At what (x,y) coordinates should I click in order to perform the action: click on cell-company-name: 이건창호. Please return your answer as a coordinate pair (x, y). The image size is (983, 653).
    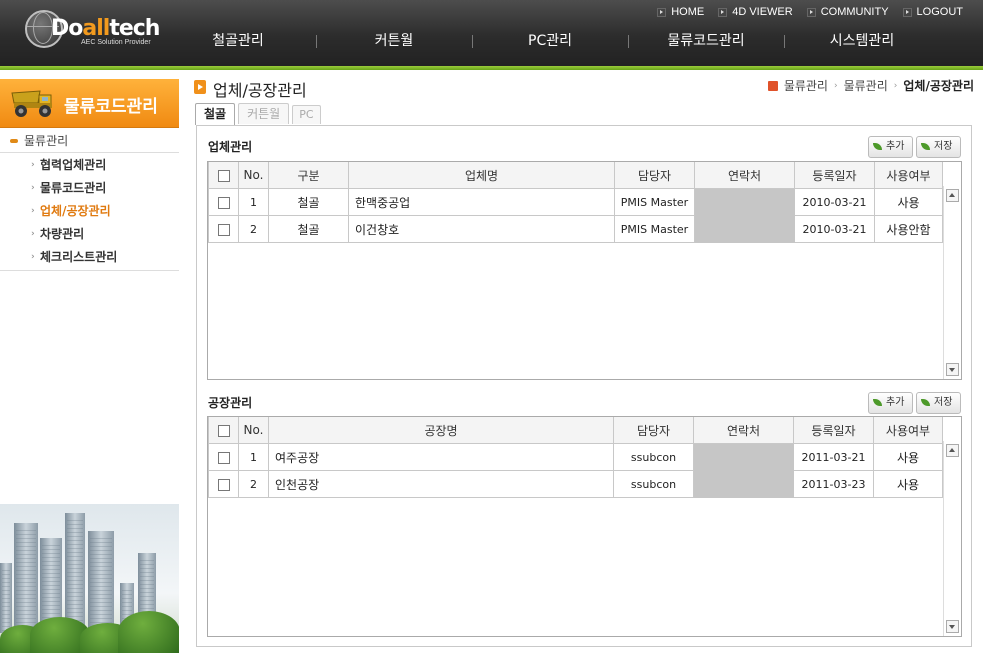
    Looking at the image, I should click on (481, 229).